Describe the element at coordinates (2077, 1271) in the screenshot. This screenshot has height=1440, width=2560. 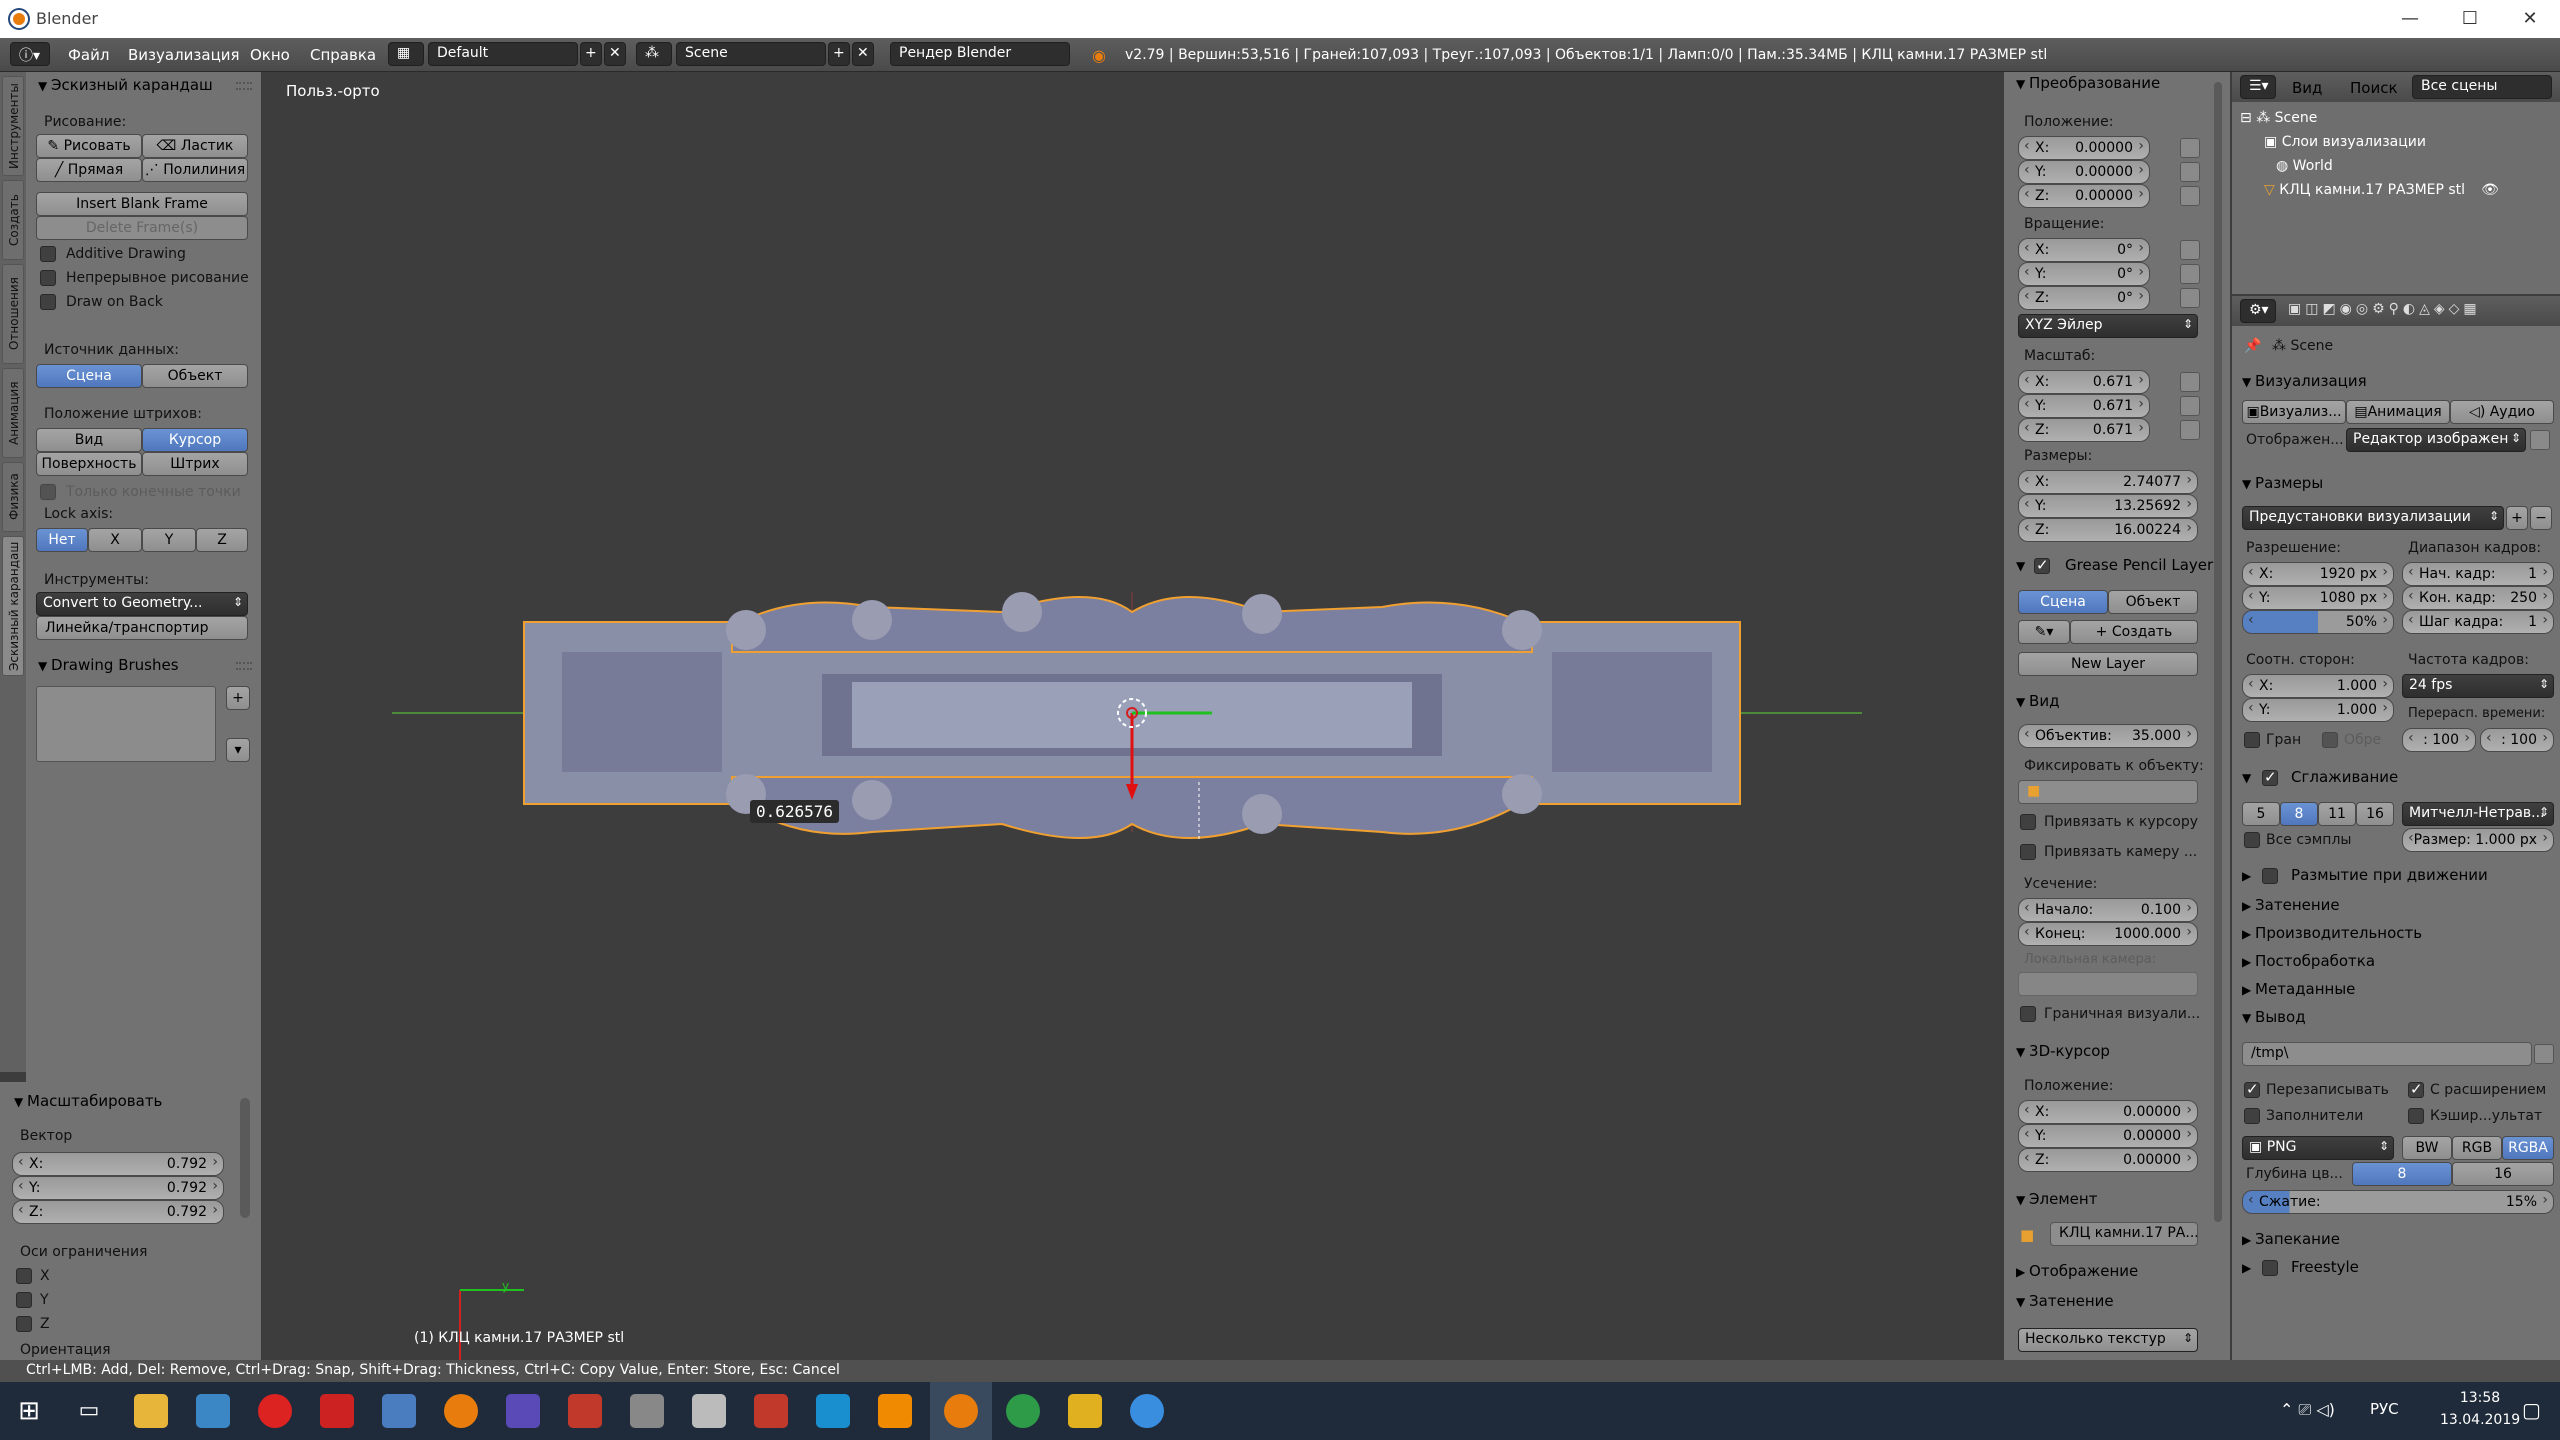
I see `display-header: Отображение` at that location.